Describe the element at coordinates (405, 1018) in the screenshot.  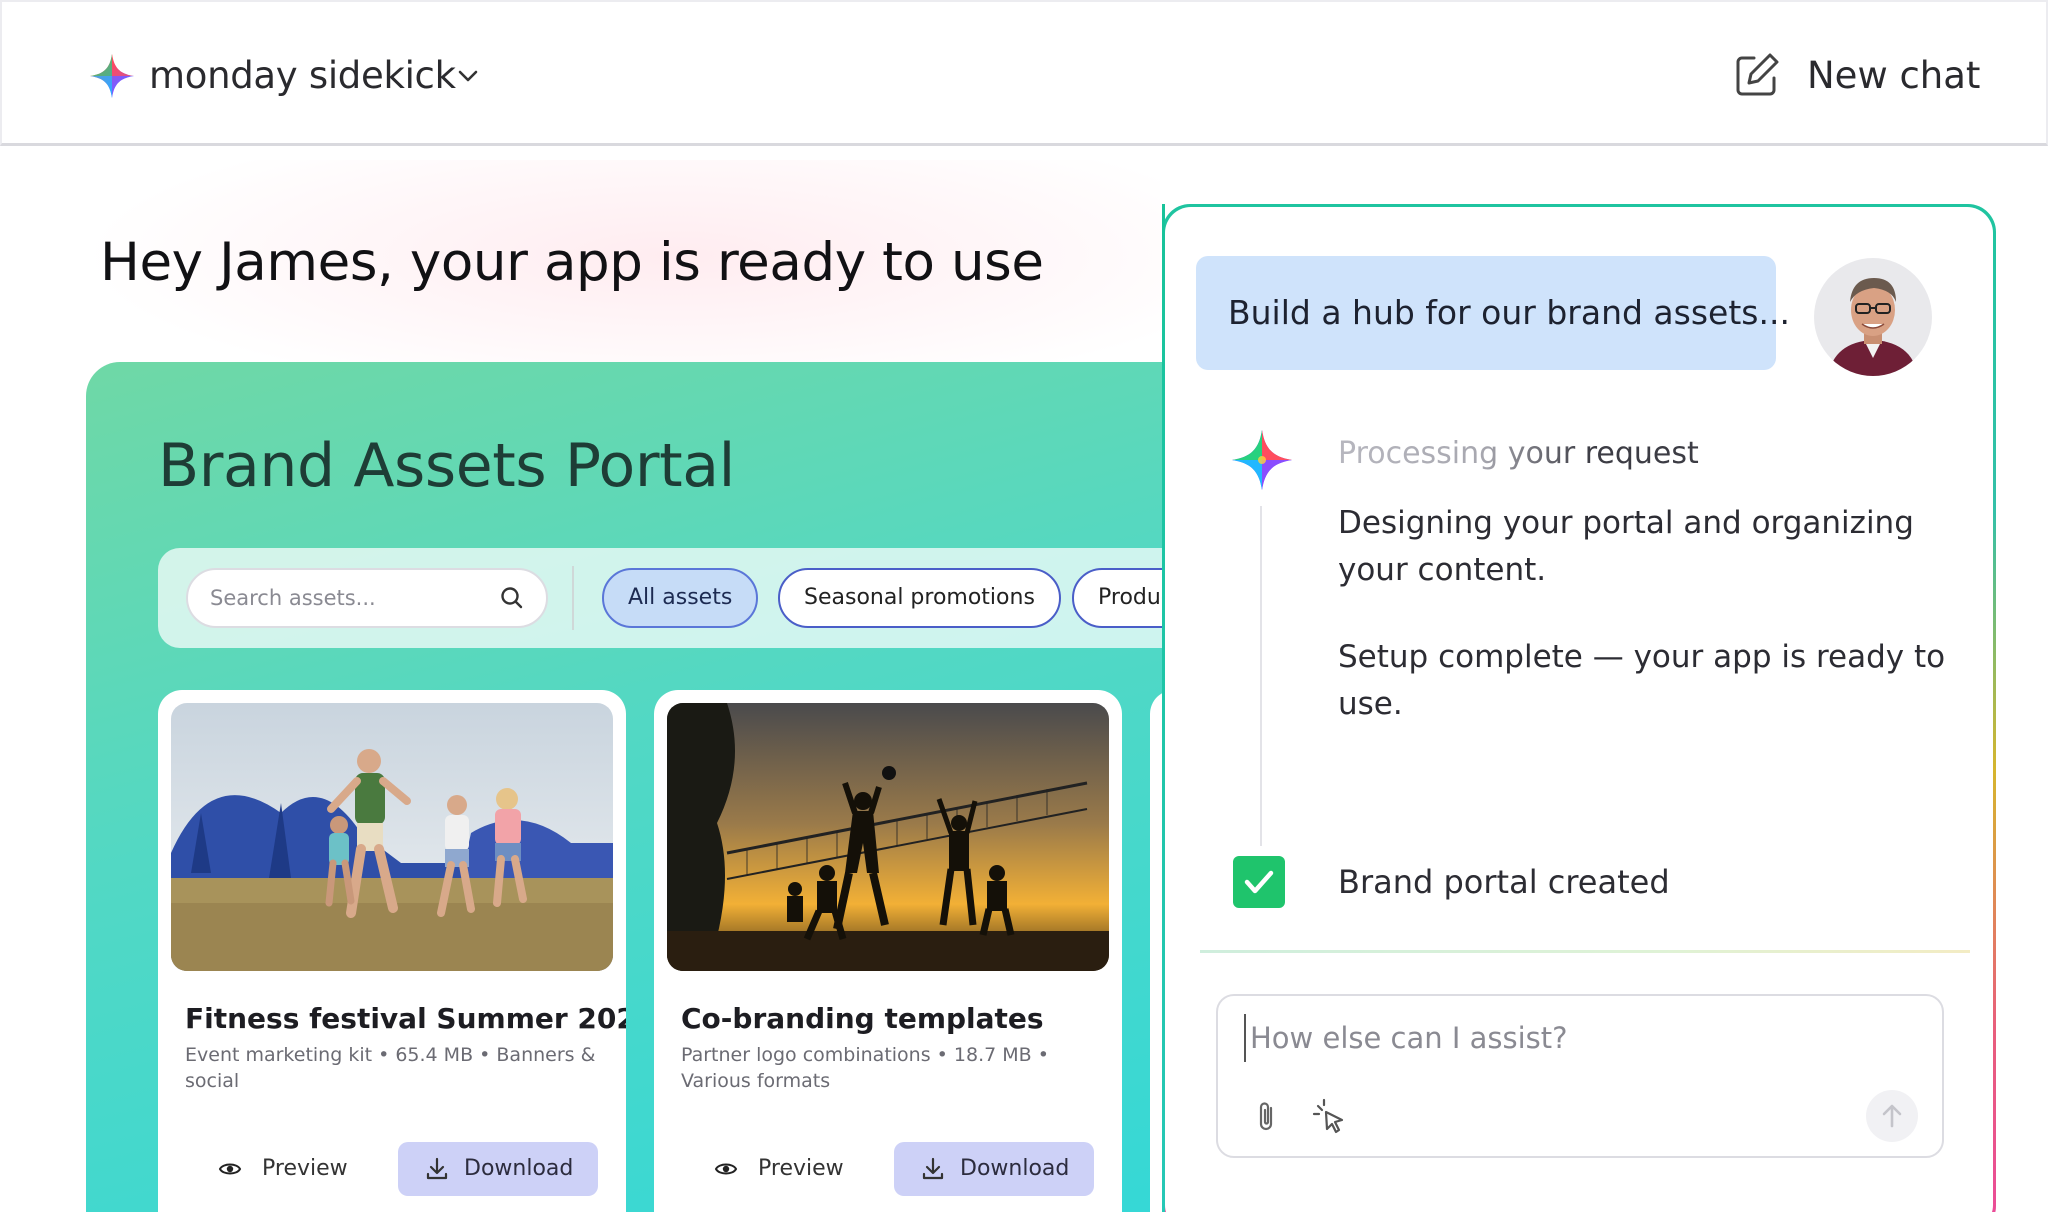
I see `card-title: Fitness festival Summer 2025` at that location.